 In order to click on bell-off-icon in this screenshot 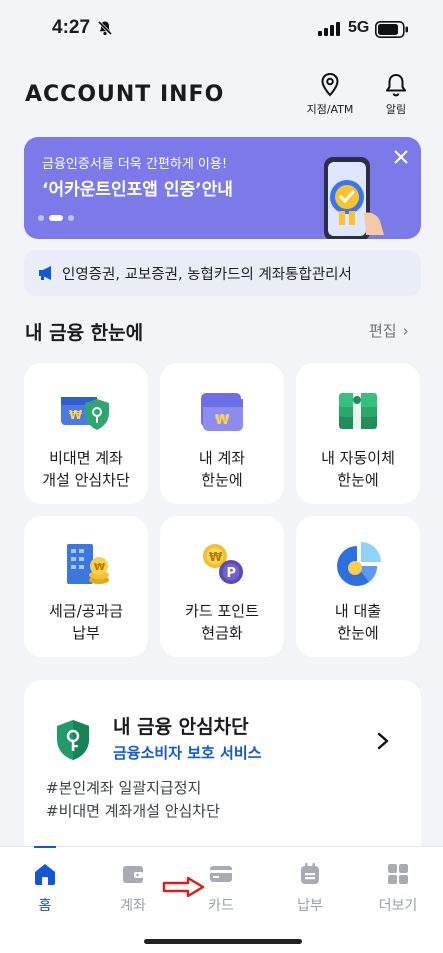, I will do `click(105, 28)`.